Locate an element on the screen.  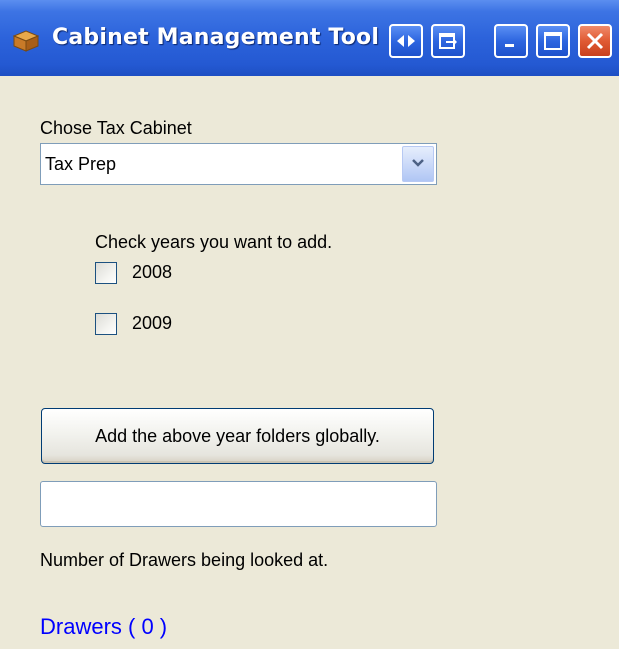
title-bar: Cabinet Management Tool is located at coordinates (309, 38).